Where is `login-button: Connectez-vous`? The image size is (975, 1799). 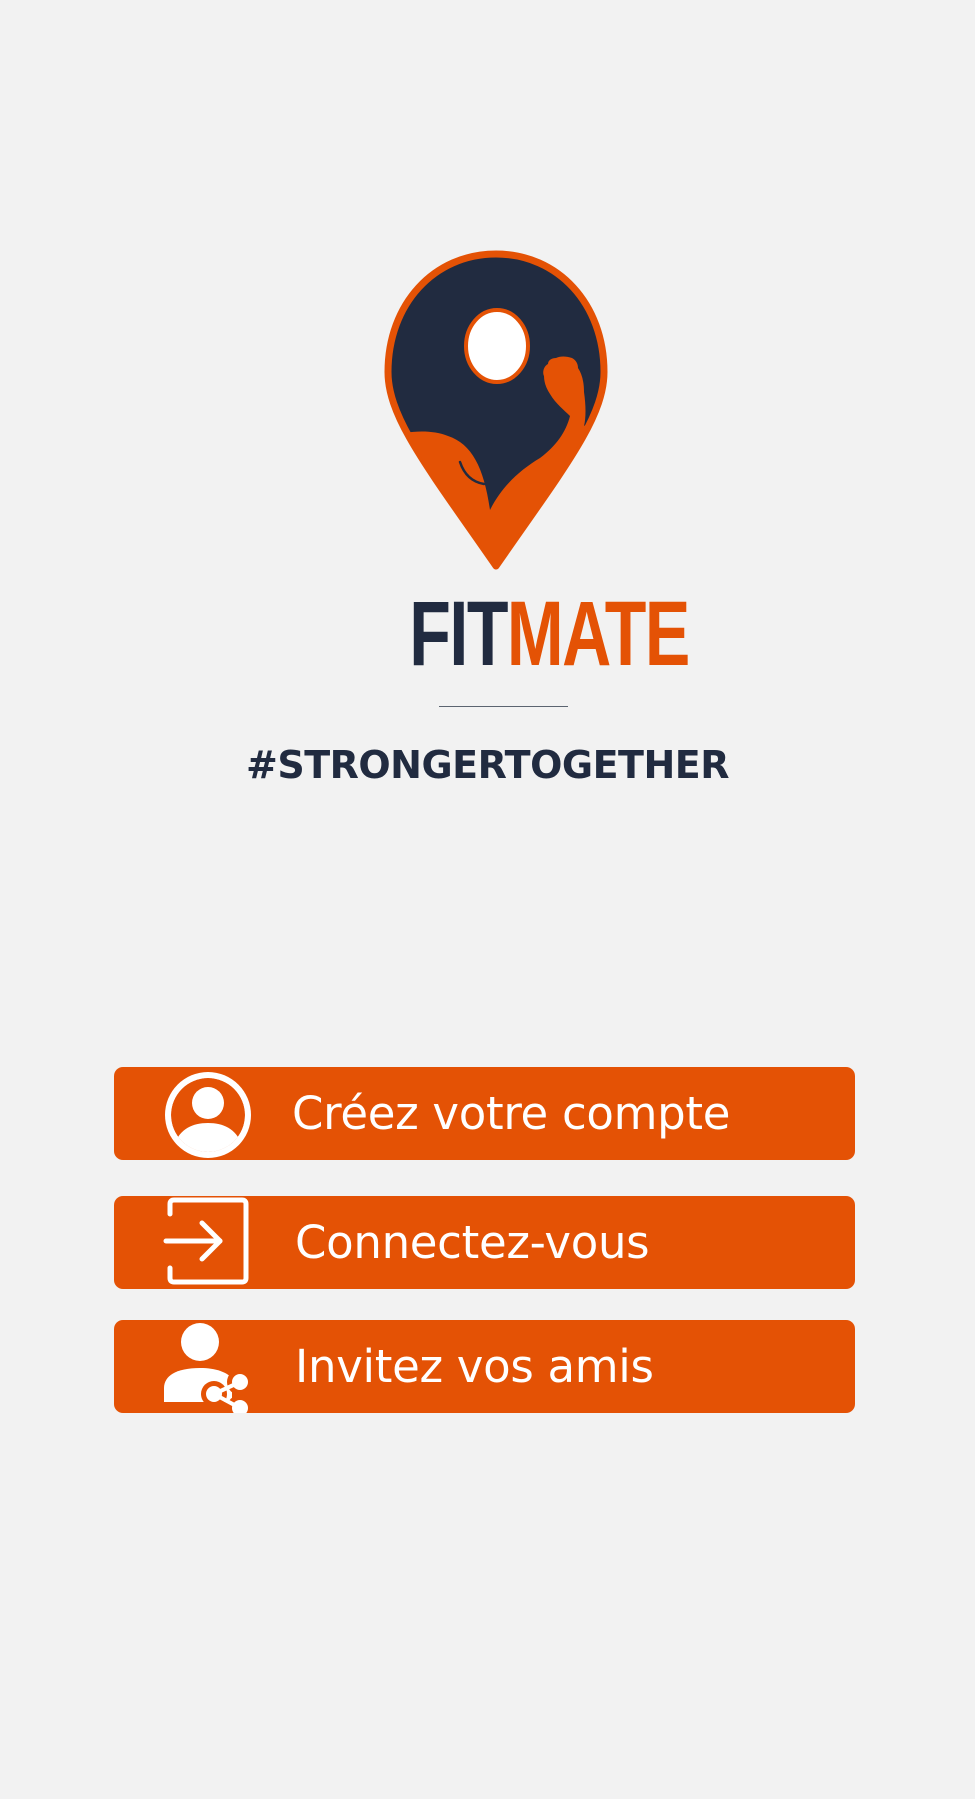 login-button: Connectez-vous is located at coordinates (484, 1242).